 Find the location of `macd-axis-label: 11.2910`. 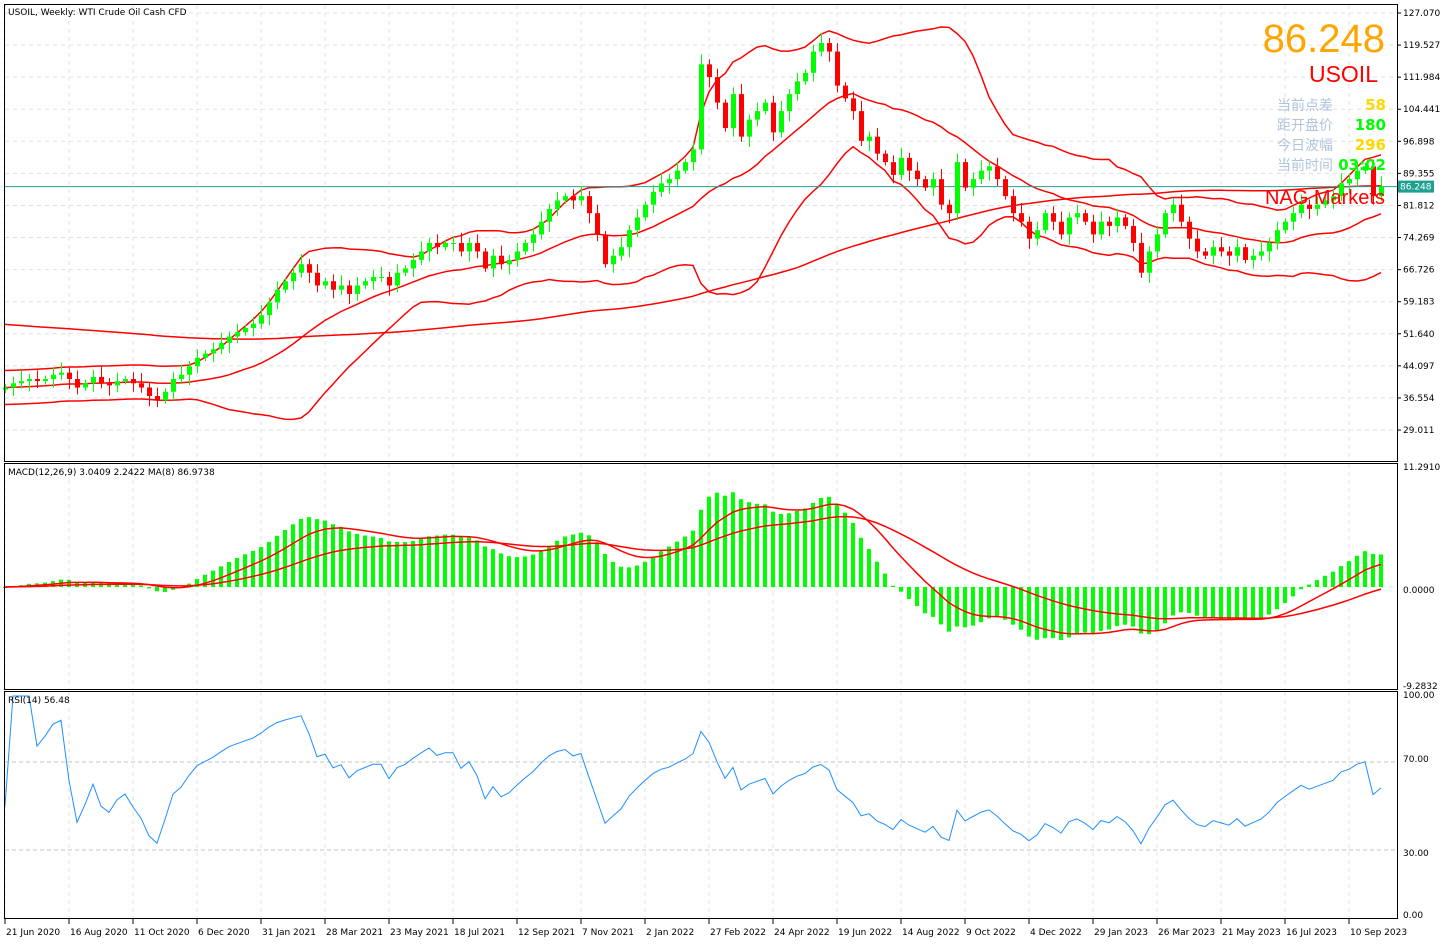

macd-axis-label: 11.2910 is located at coordinates (1421, 468).